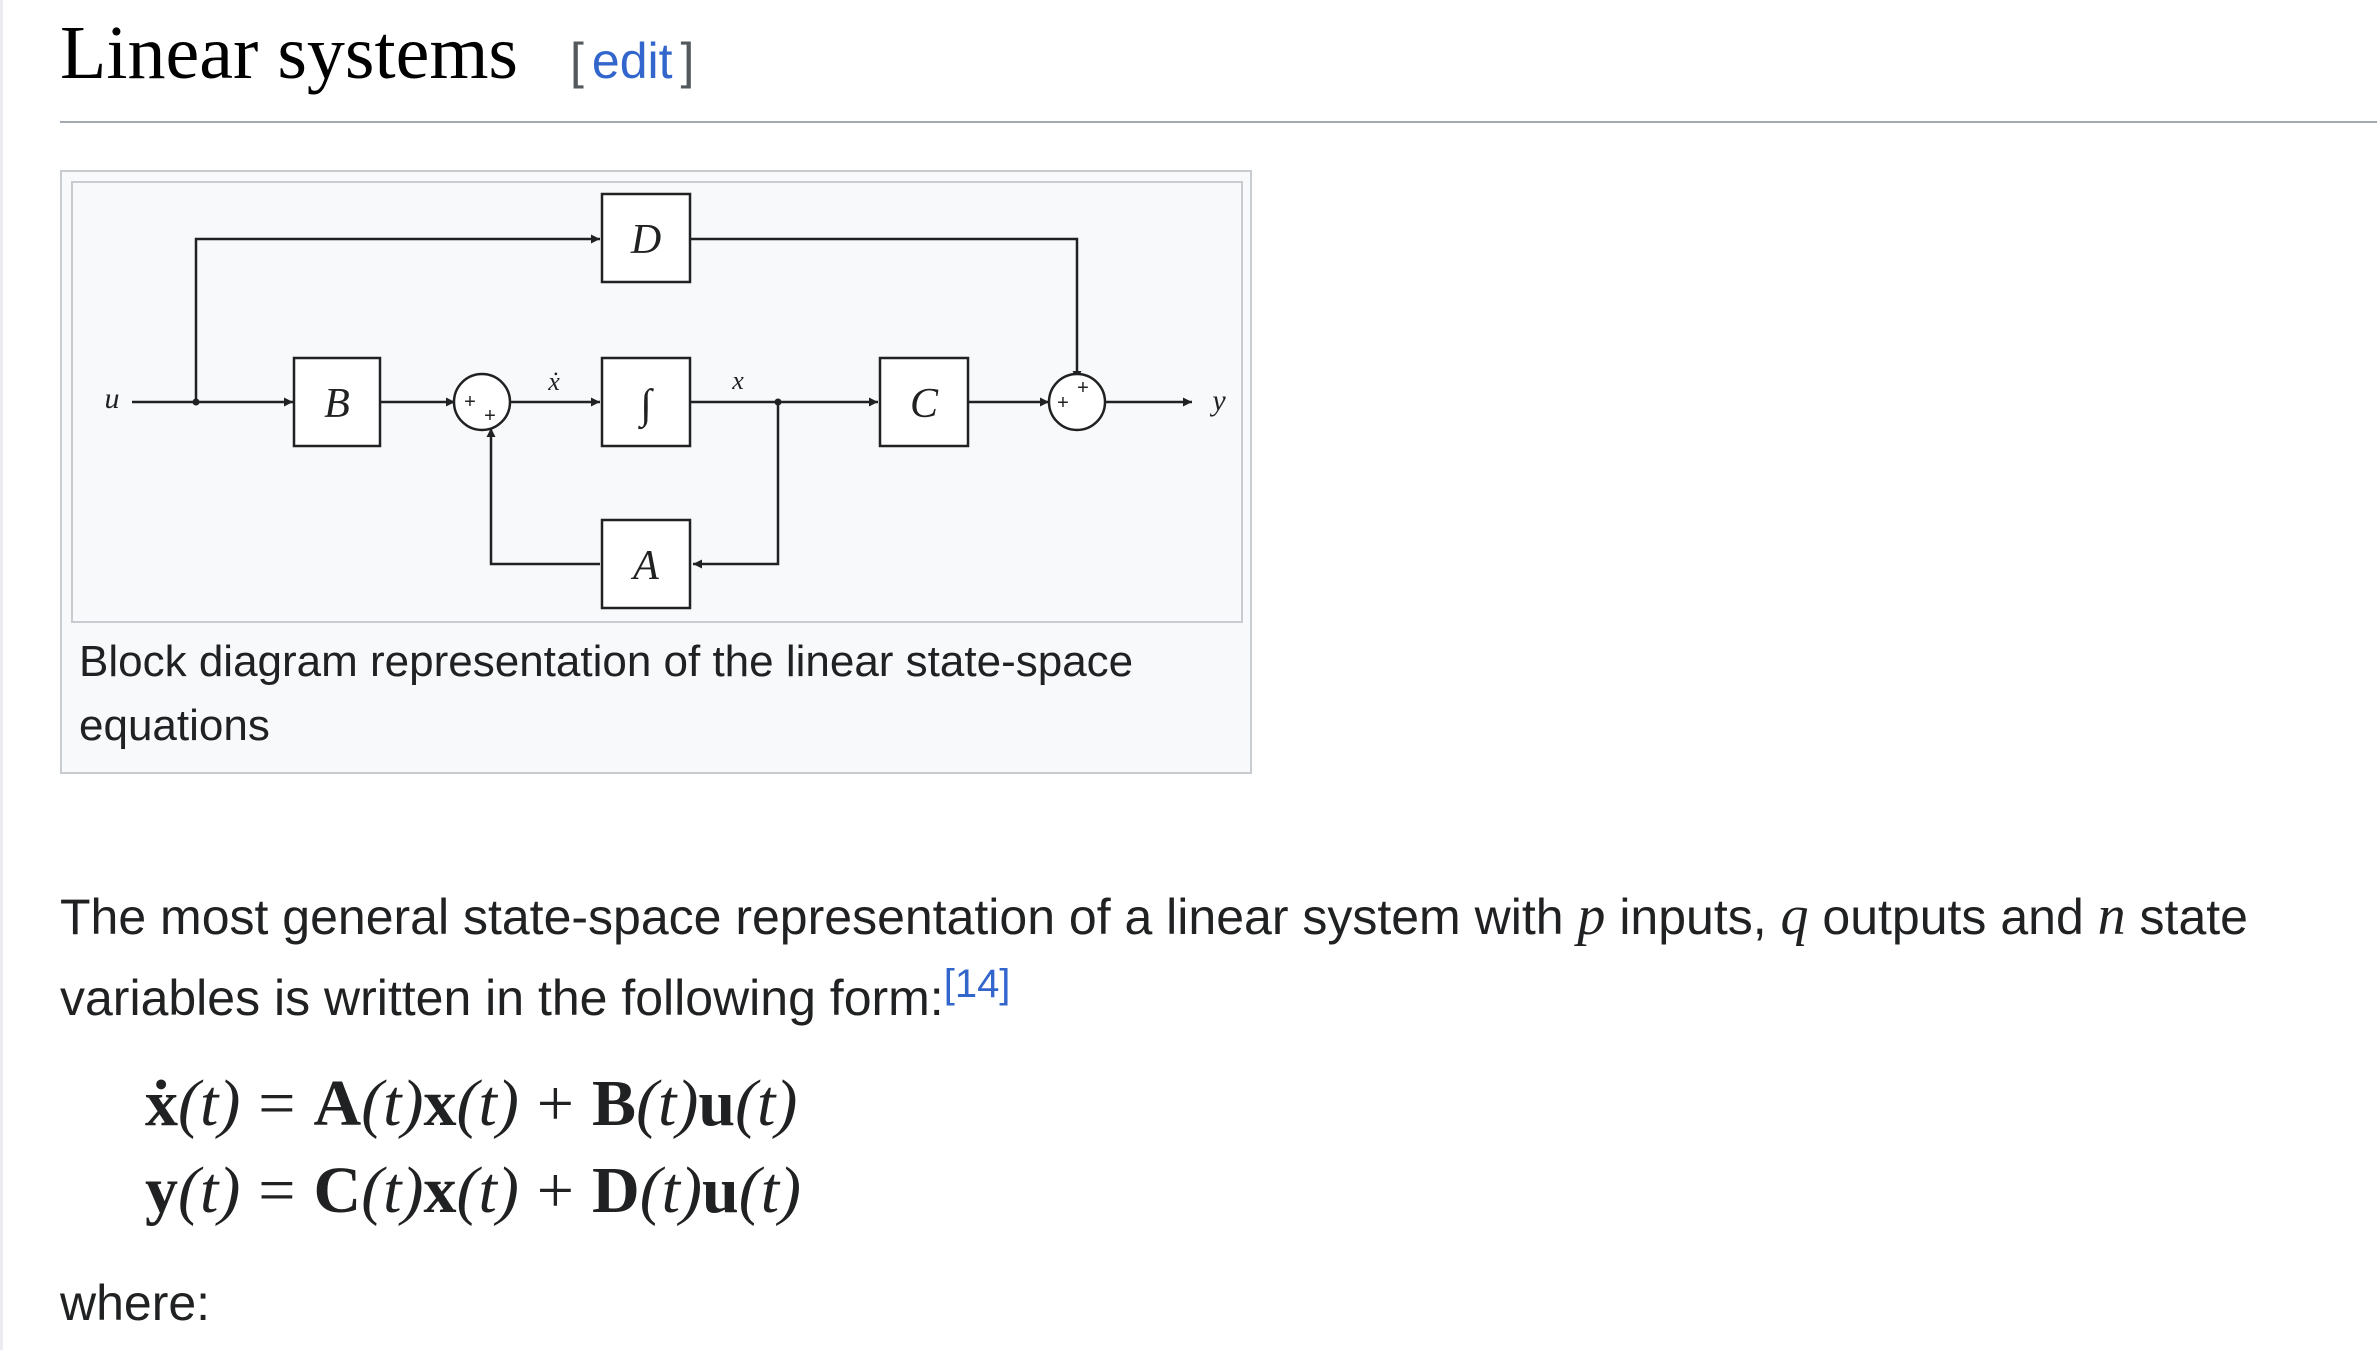  What do you see at coordinates (645, 406) in the screenshot?
I see `block-integrator-label: ∫` at bounding box center [645, 406].